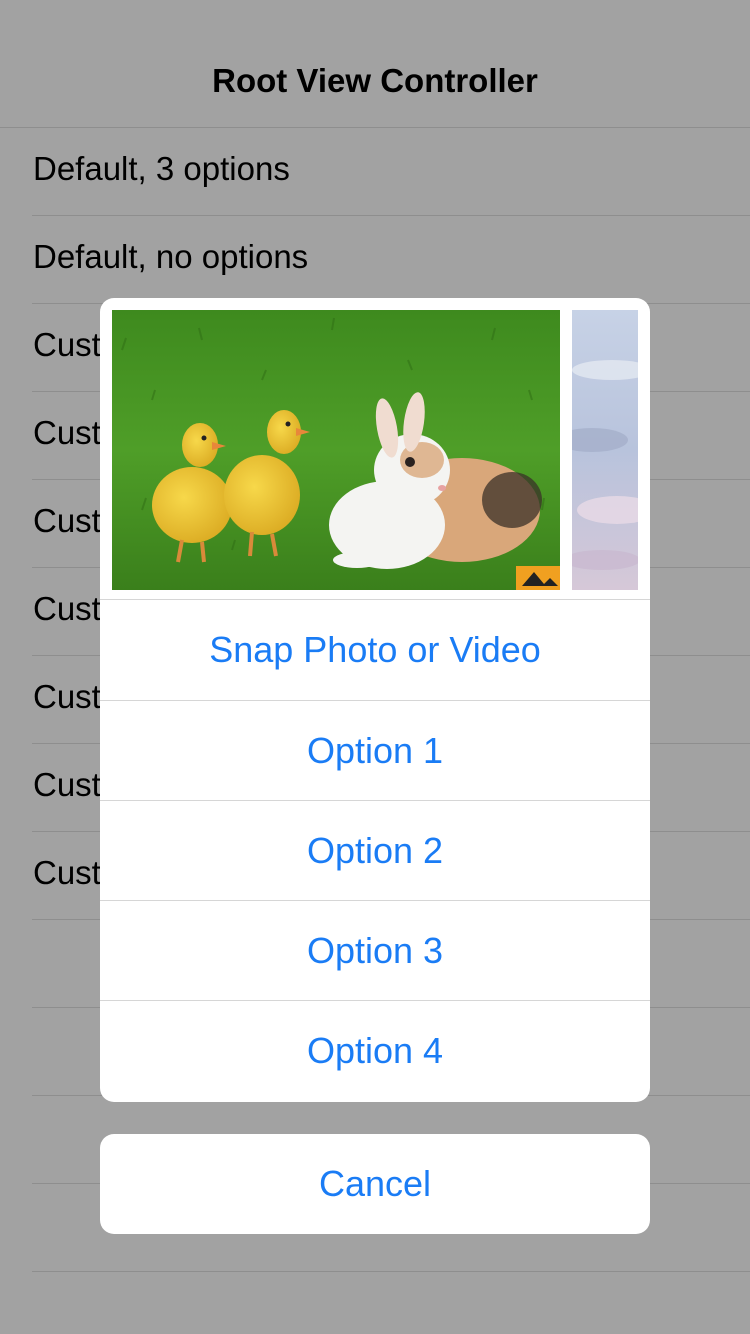  I want to click on option-4-button: Option 4, so click(375, 1050).